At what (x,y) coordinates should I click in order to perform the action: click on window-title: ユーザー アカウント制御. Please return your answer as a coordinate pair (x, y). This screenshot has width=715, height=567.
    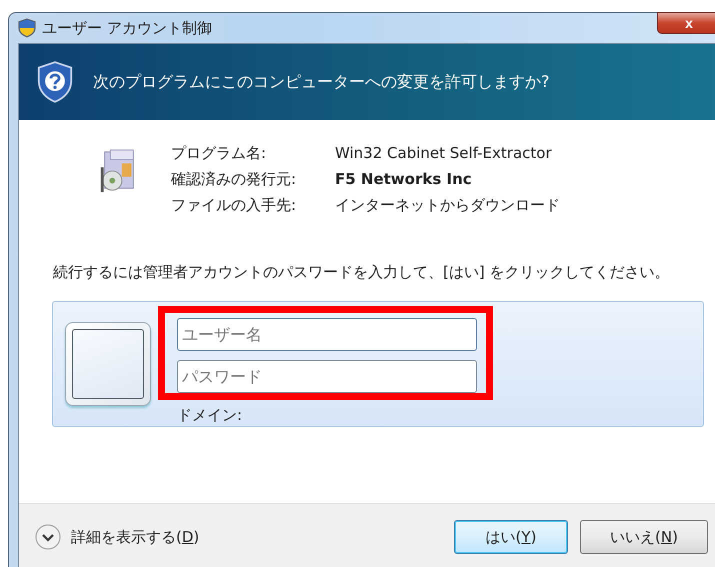
    Looking at the image, I should click on (127, 28).